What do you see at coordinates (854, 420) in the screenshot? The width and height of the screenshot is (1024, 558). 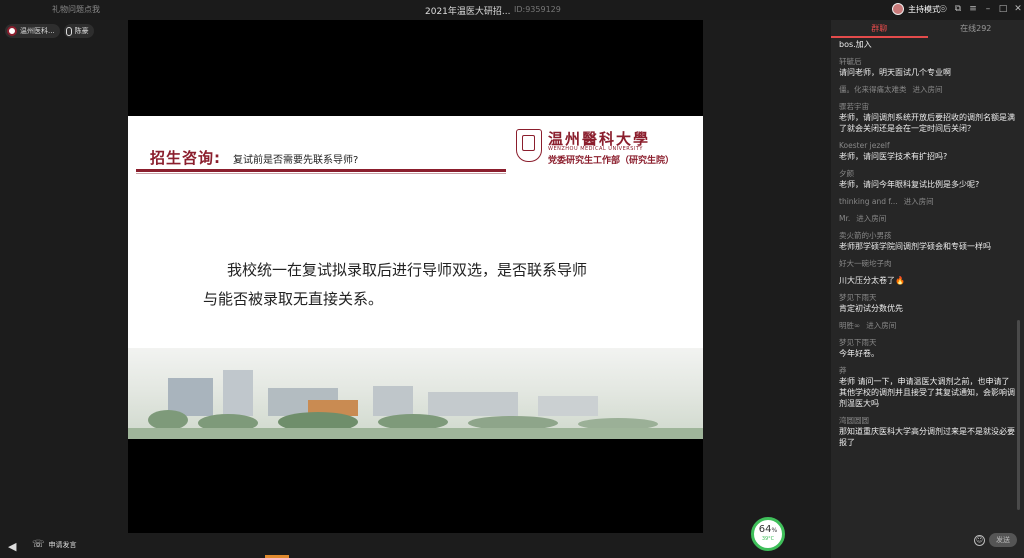 I see `chat-sender-name: 湾圆圆圆` at bounding box center [854, 420].